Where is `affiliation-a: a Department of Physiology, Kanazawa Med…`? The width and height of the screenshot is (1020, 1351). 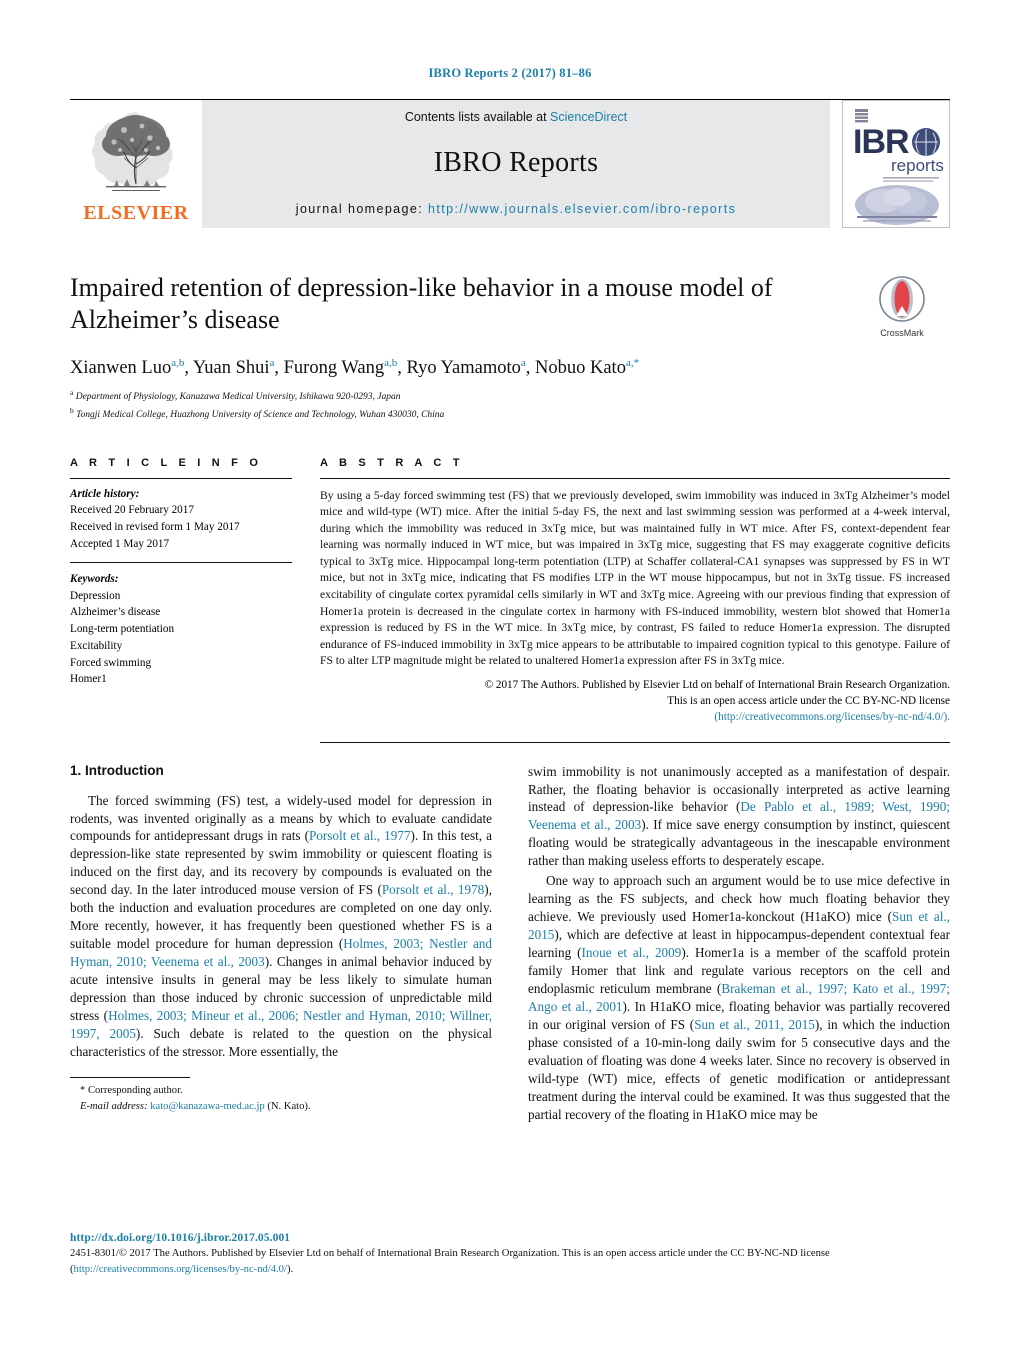 affiliation-a: a Department of Physiology, Kanazawa Med… is located at coordinates (235, 394).